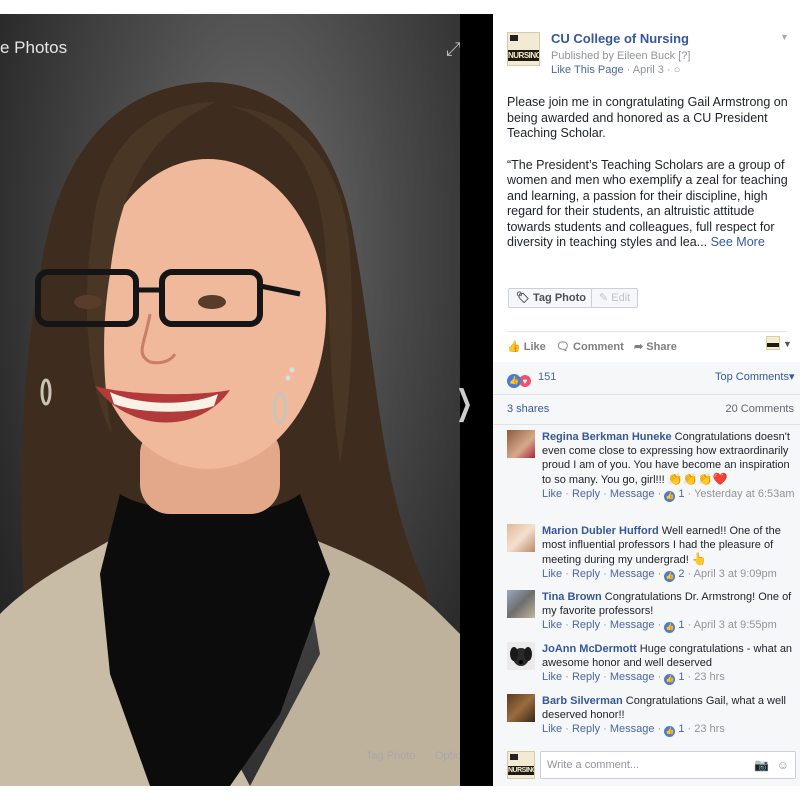 The width and height of the screenshot is (800, 800). What do you see at coordinates (589, 649) in the screenshot?
I see `commenter-name: JoAnn McDermott` at bounding box center [589, 649].